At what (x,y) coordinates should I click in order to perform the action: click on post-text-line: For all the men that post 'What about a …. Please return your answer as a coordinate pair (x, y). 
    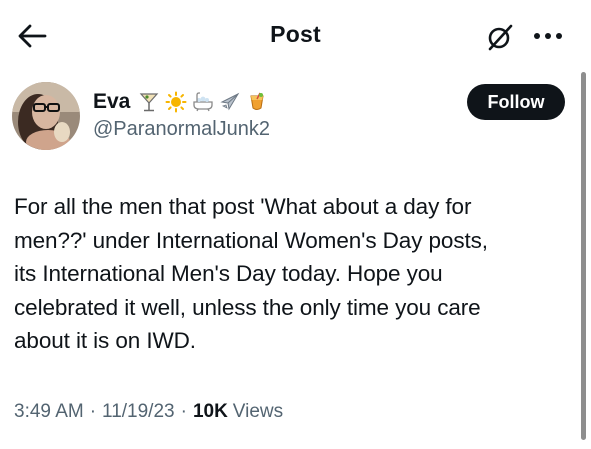
    Looking at the image, I should click on (243, 206).